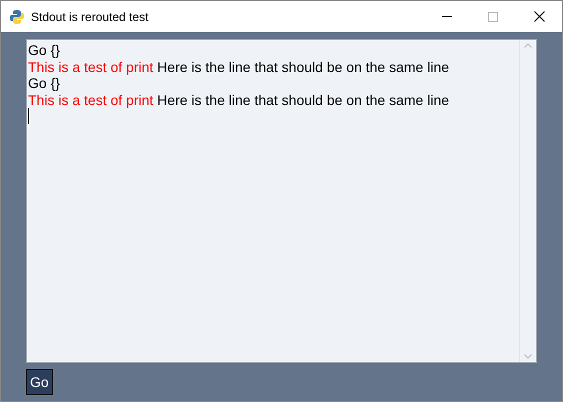 The image size is (563, 402). I want to click on text-cursor, so click(28, 116).